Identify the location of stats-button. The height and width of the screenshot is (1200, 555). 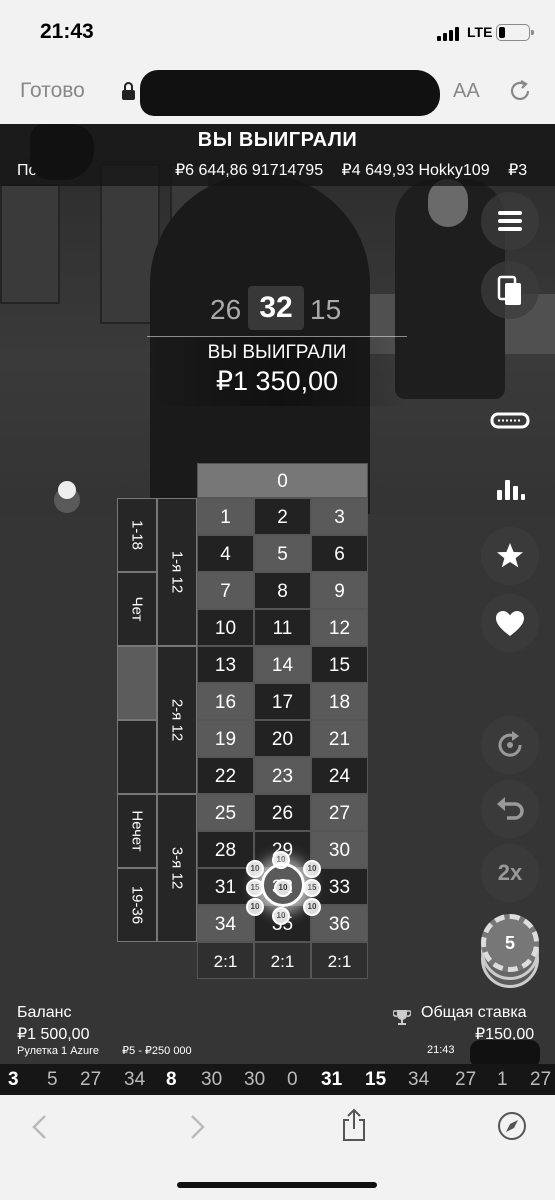
(510, 489).